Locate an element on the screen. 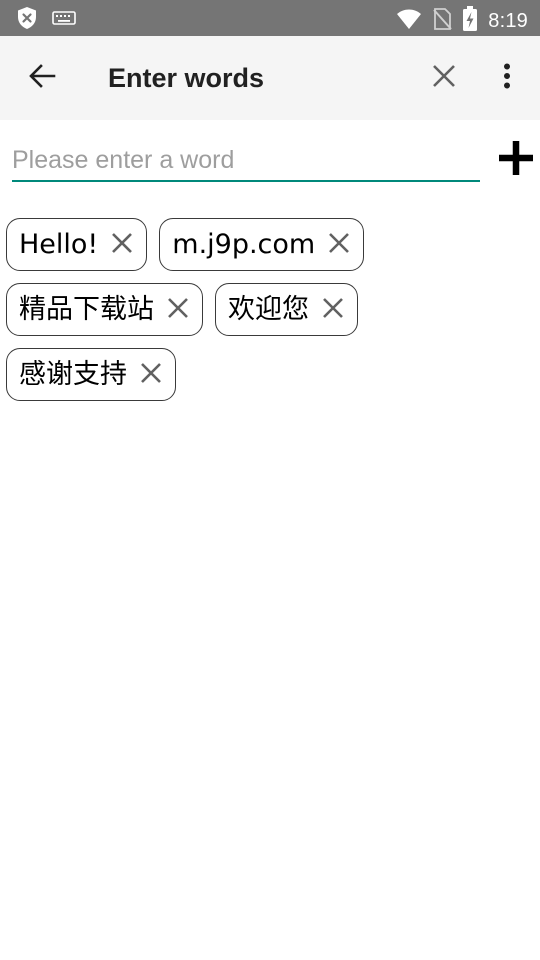 The height and width of the screenshot is (960, 540). more-vert-icon is located at coordinates (507, 78).